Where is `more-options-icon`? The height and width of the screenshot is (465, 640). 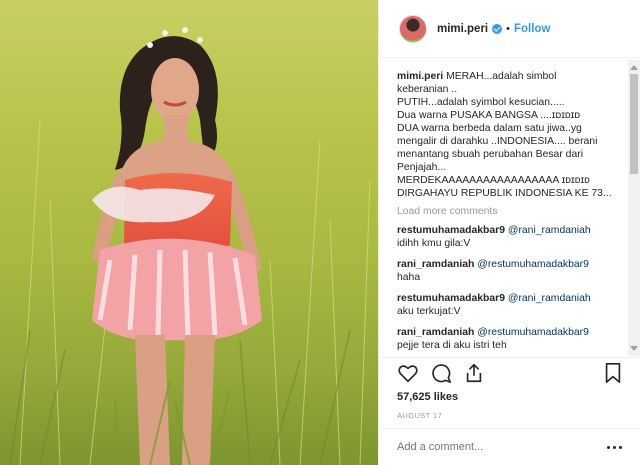 more-options-icon is located at coordinates (615, 448).